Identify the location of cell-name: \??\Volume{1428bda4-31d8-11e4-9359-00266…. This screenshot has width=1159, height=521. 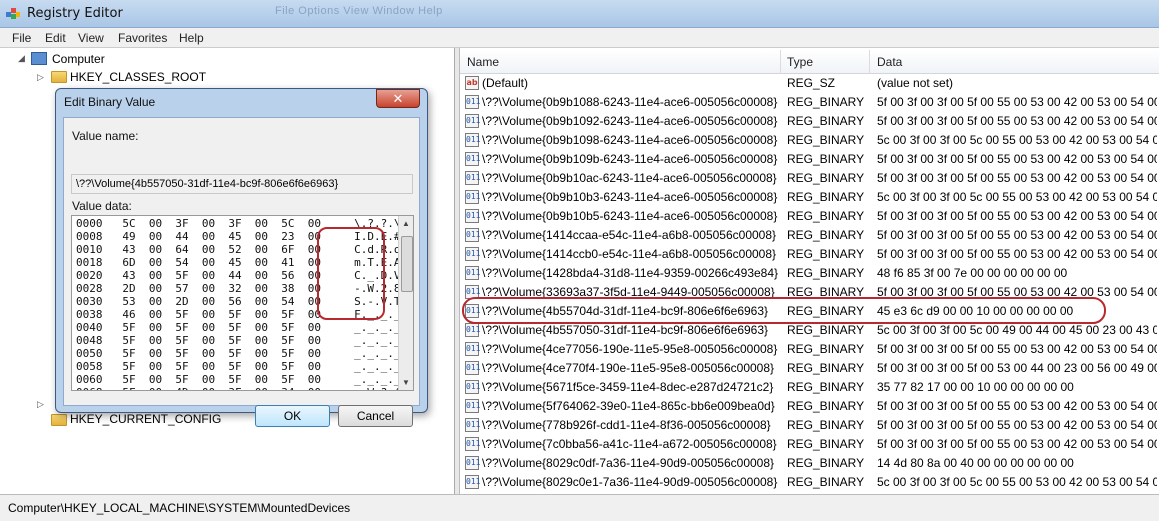
(630, 273).